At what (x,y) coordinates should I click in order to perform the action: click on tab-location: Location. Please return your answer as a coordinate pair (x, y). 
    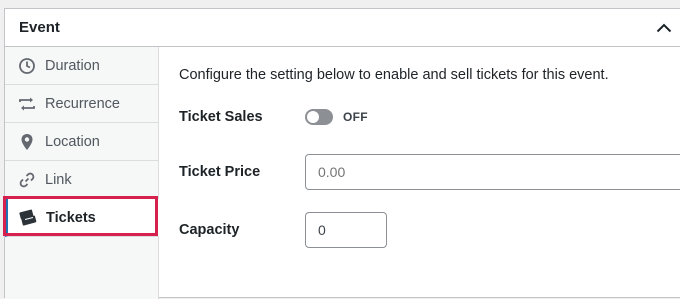
    Looking at the image, I should click on (81, 142).